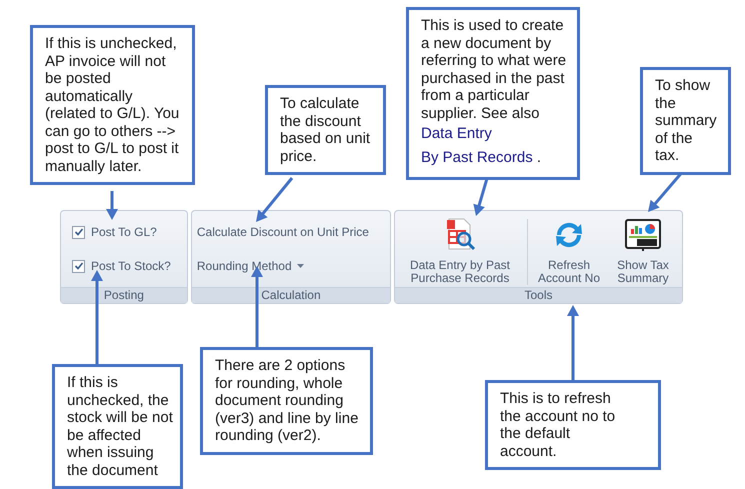  What do you see at coordinates (300, 266) in the screenshot?
I see `caret-icon` at bounding box center [300, 266].